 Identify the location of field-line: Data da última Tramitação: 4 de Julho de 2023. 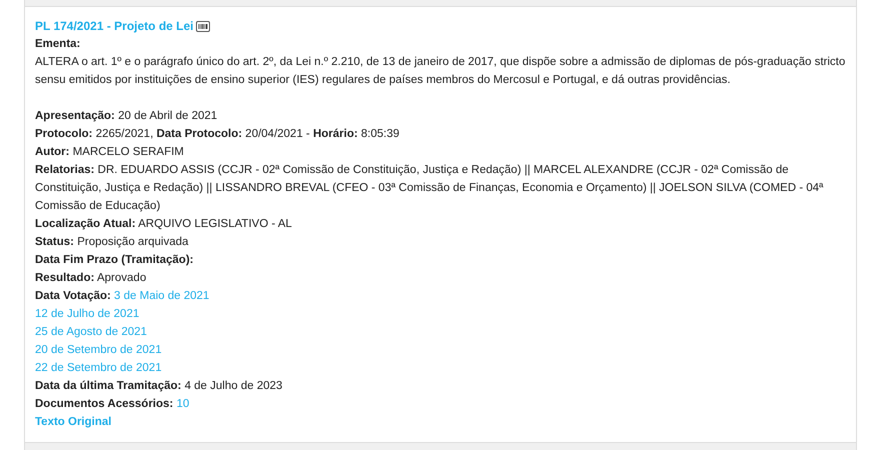
(159, 386).